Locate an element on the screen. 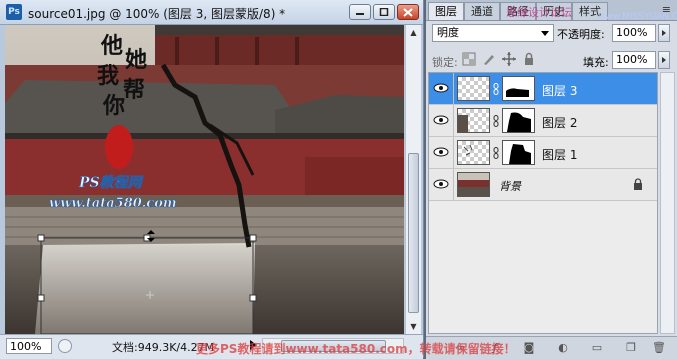 The image size is (677, 359). close-icon is located at coordinates (408, 12).